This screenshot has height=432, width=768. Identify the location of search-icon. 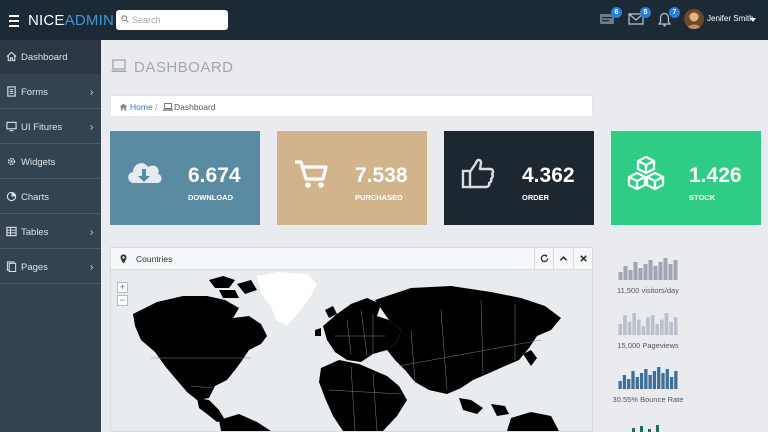
(125, 19).